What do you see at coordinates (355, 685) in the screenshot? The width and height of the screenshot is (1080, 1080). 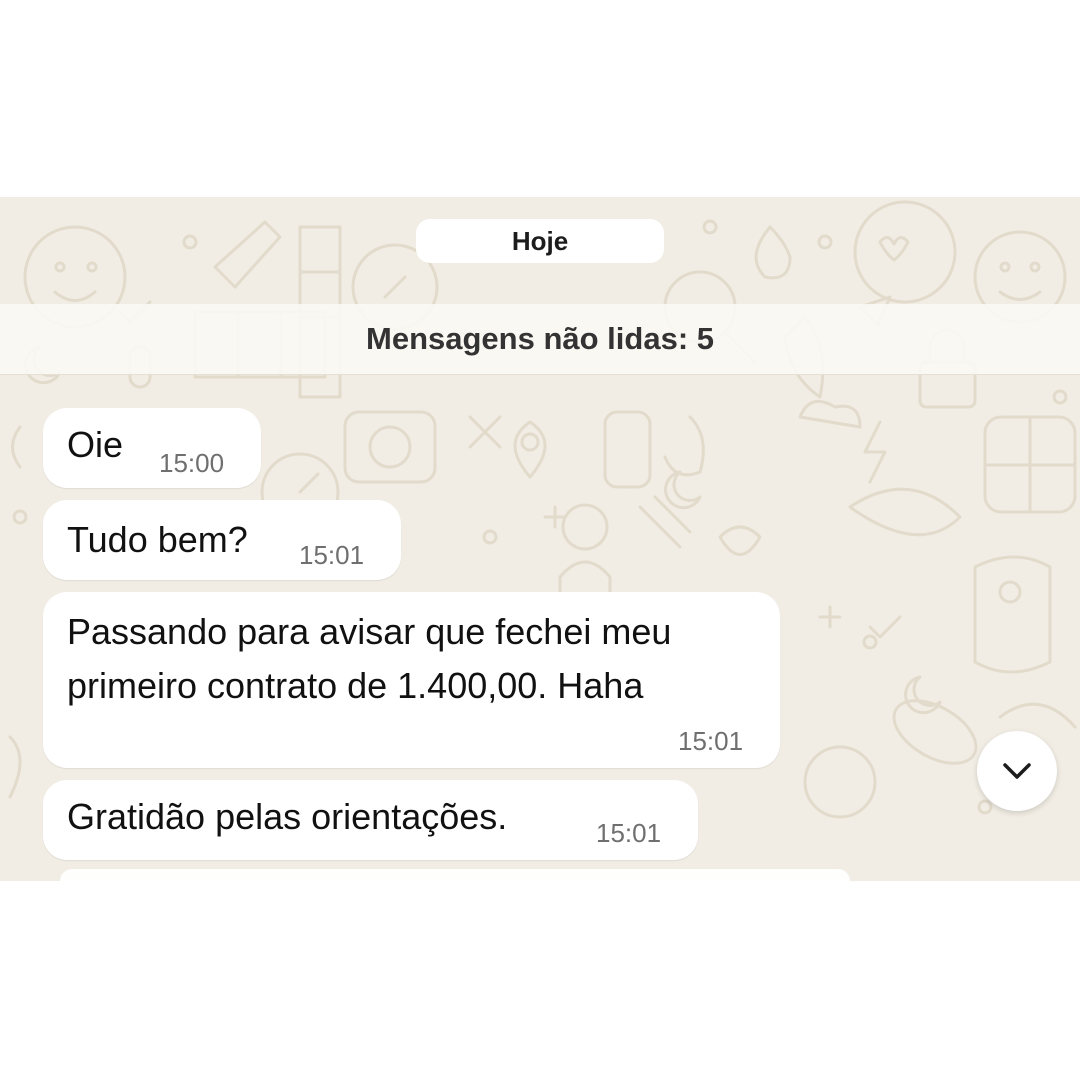 I see `message-text-line: primeiro contrato de 1.400,00. Haha` at bounding box center [355, 685].